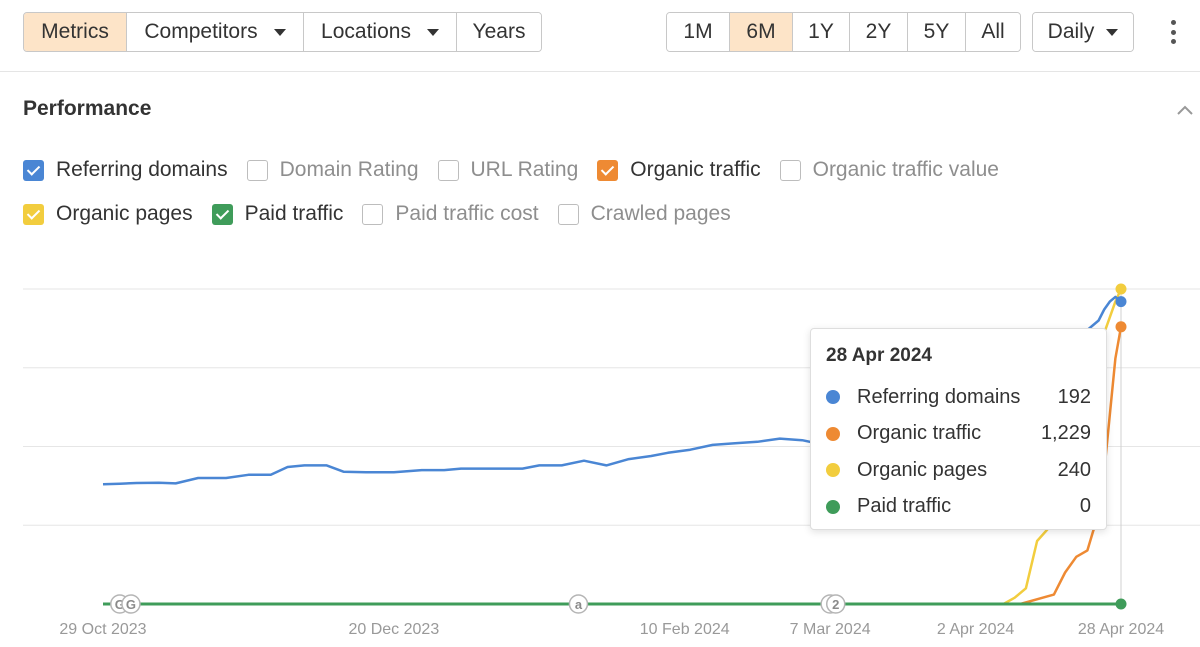  Describe the element at coordinates (904, 506) in the screenshot. I see `tooltip-series-name: Paid traffic` at that location.